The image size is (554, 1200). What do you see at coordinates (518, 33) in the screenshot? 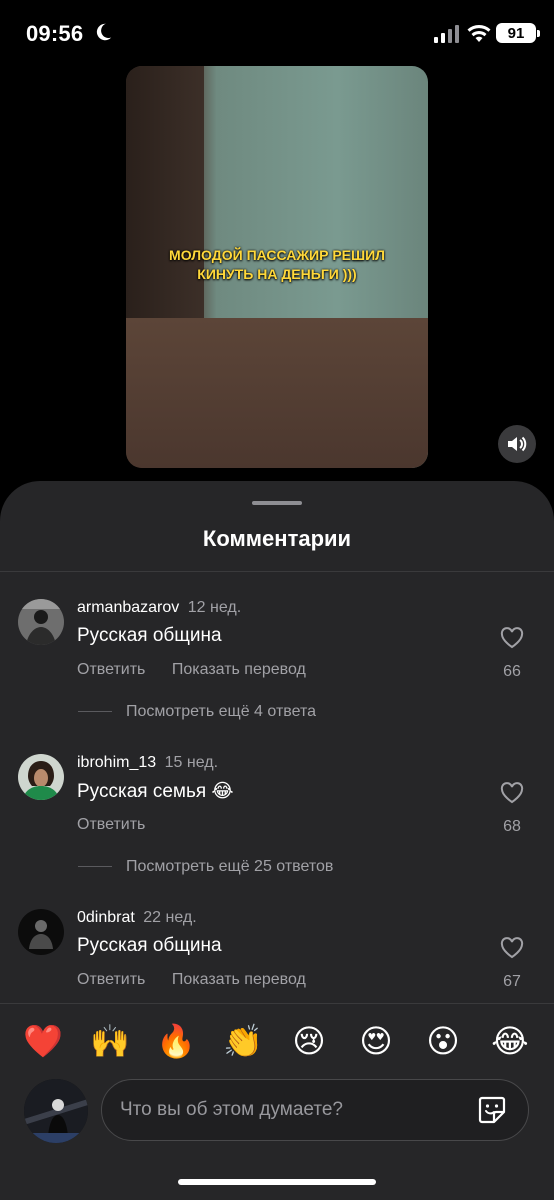
I see `battery-indicator: 91` at bounding box center [518, 33].